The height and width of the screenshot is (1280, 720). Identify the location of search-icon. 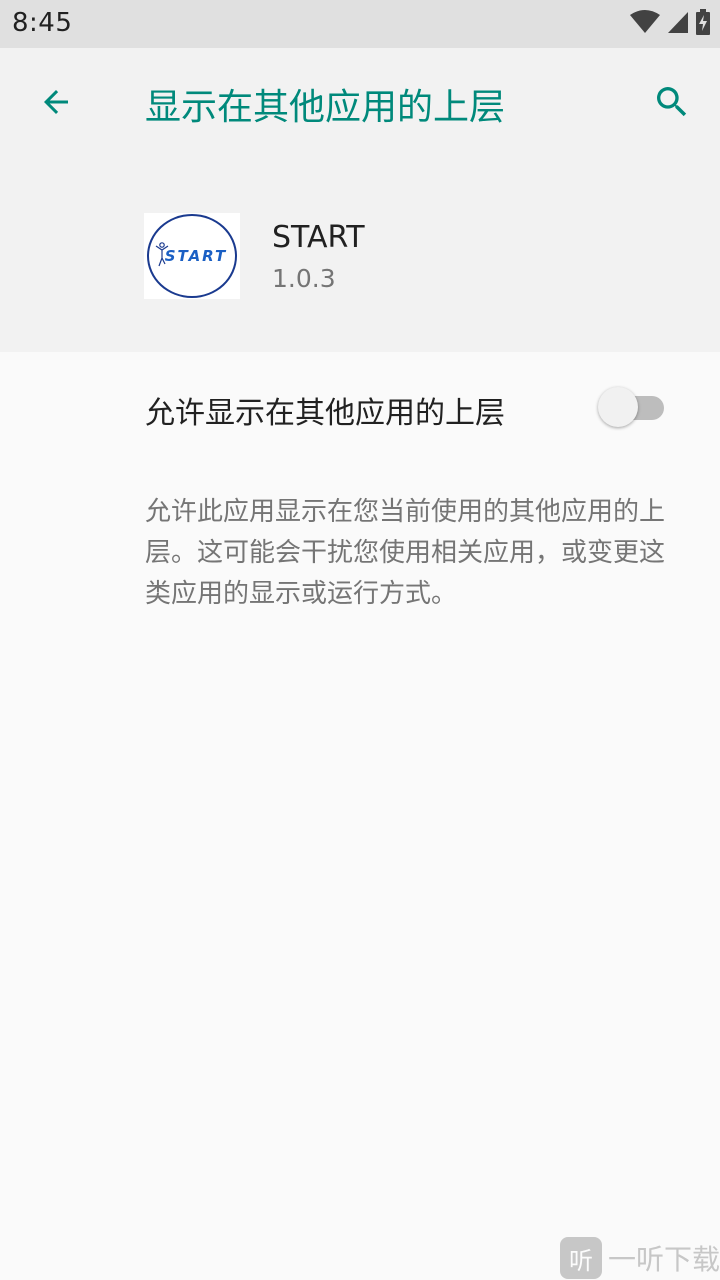
(672, 104).